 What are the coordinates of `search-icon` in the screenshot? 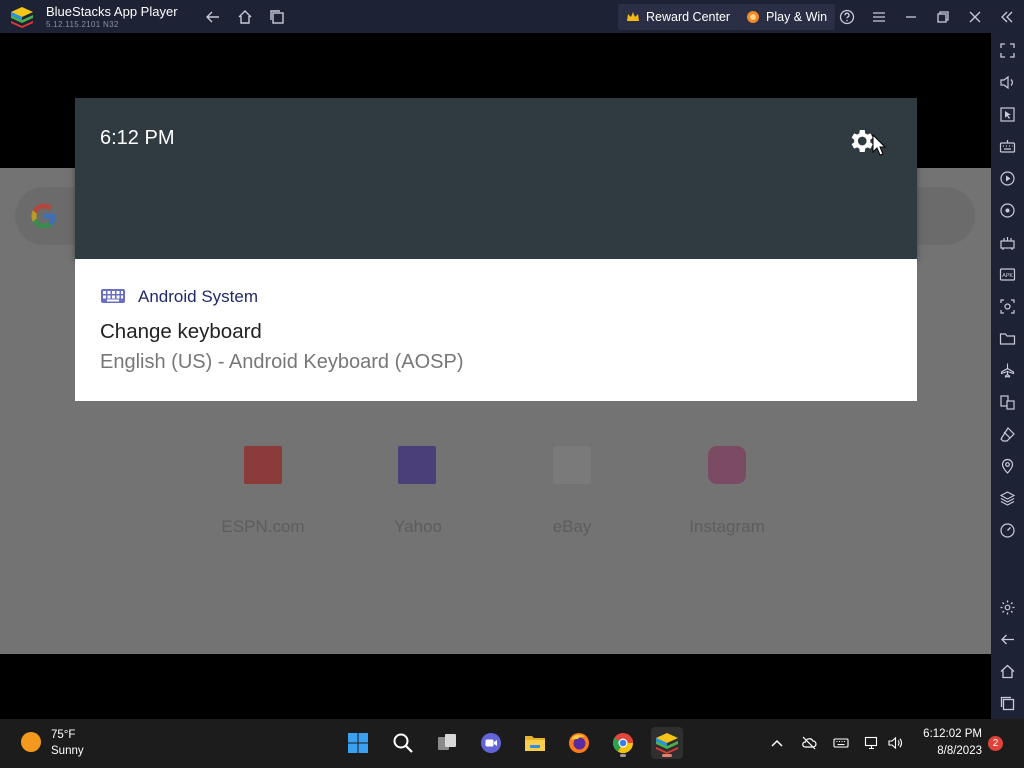 It's located at (403, 743).